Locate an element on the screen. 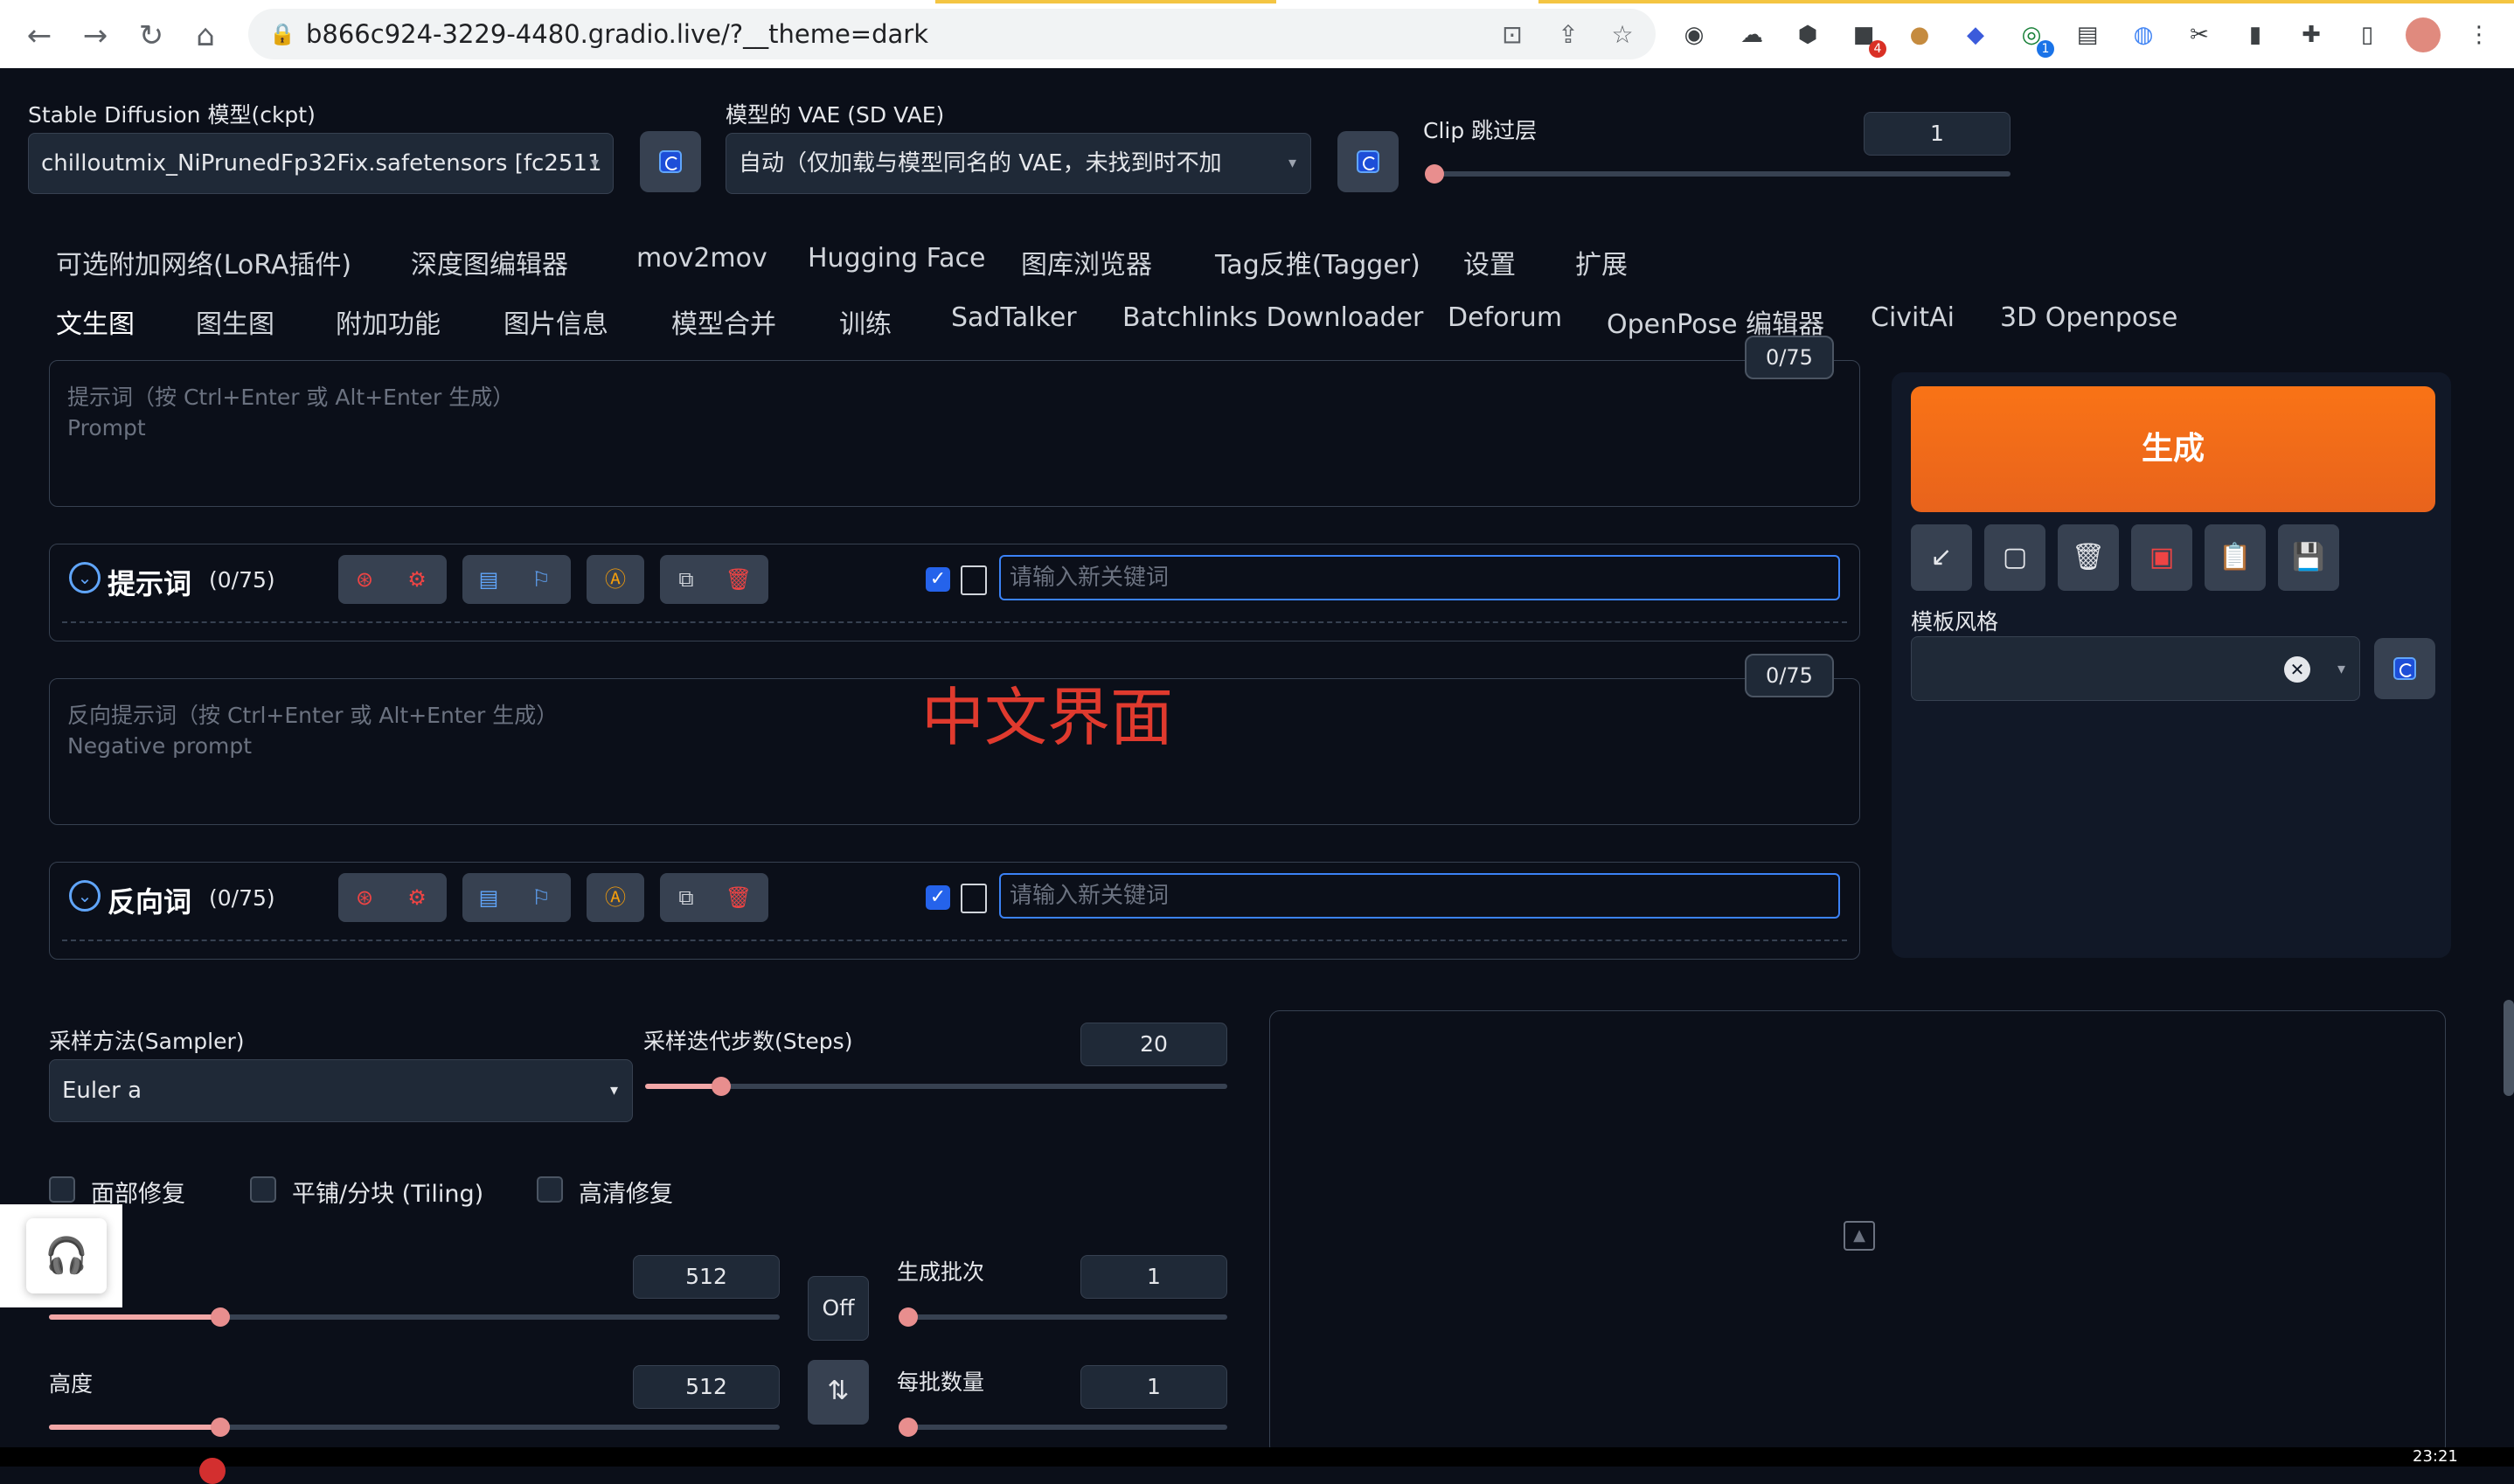 The height and width of the screenshot is (1484, 2514). back-arrow-icon: ← is located at coordinates (39, 36).